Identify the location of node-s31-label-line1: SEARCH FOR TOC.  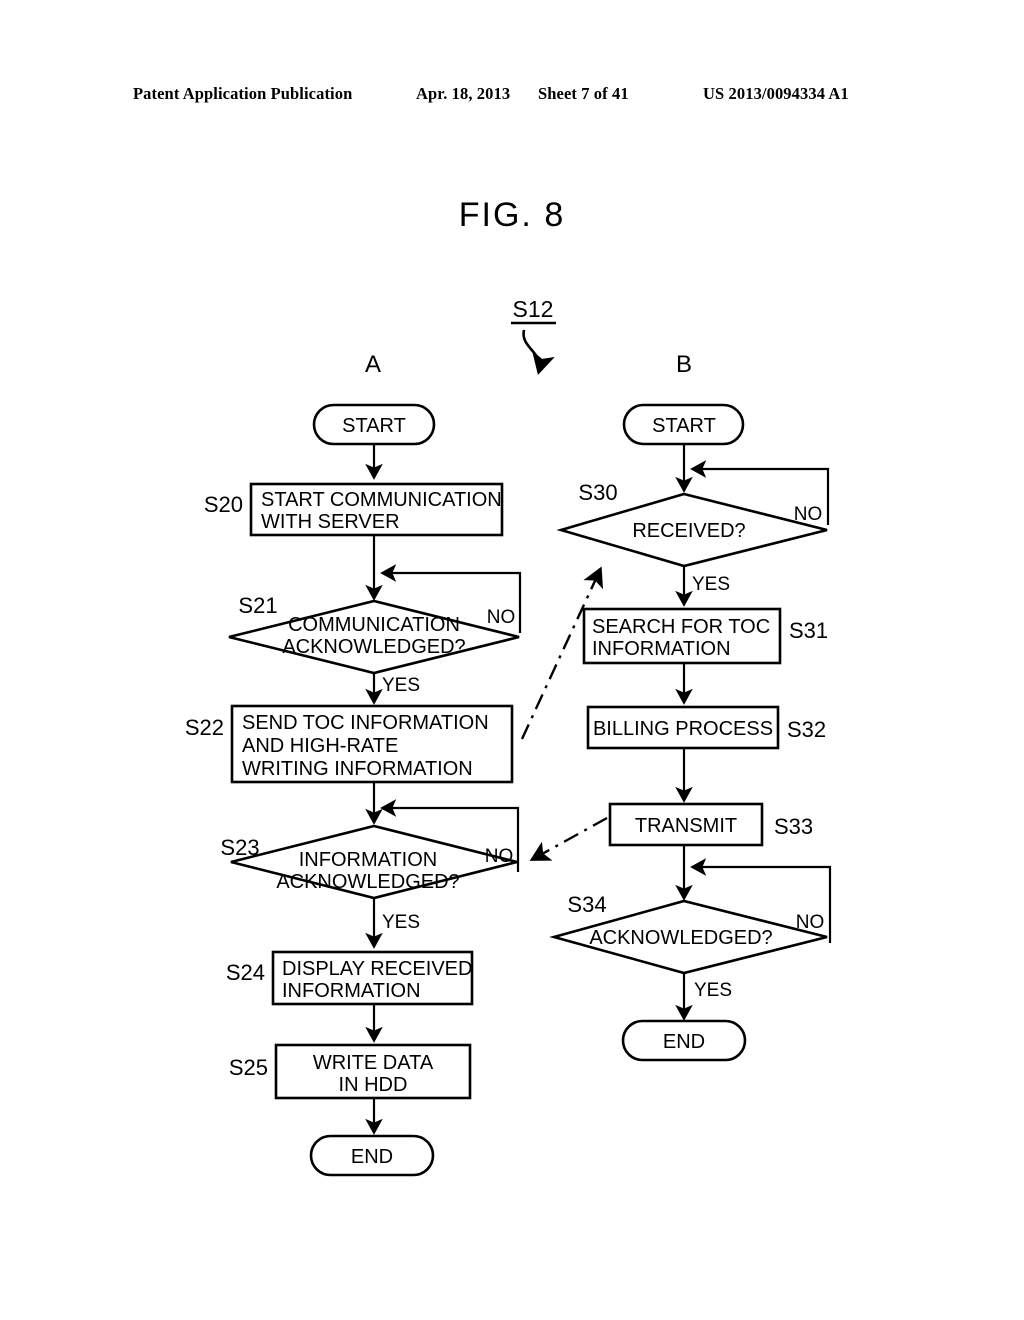
(681, 627).